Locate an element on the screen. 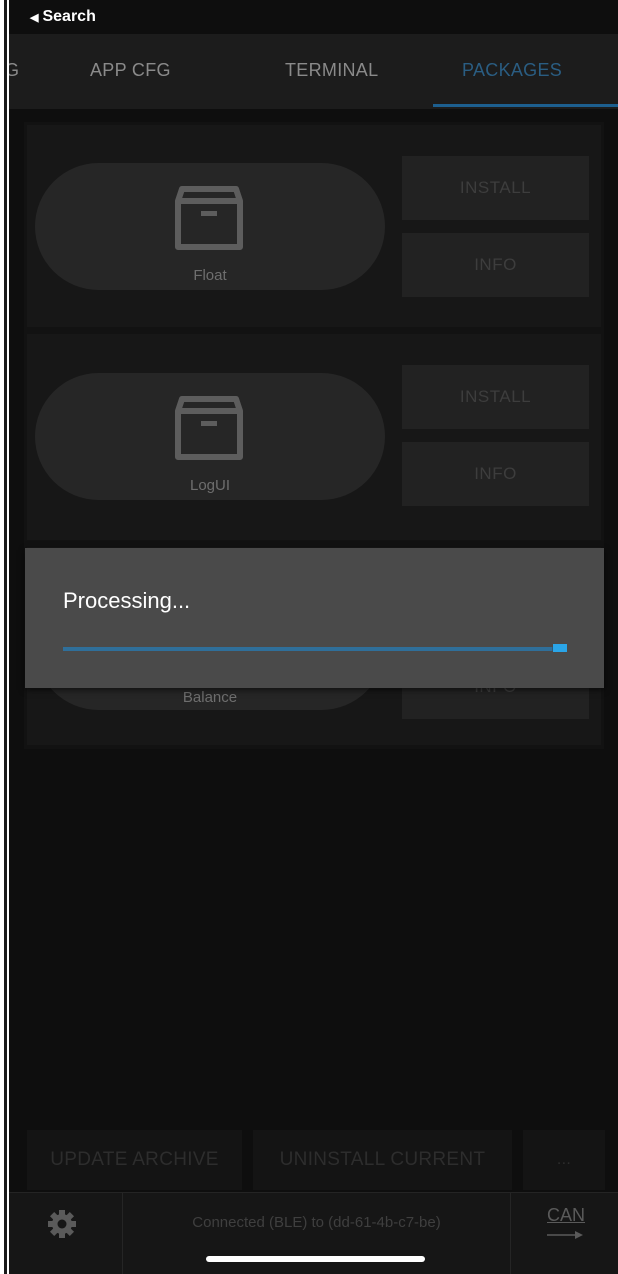  progress-bar is located at coordinates (315, 649).